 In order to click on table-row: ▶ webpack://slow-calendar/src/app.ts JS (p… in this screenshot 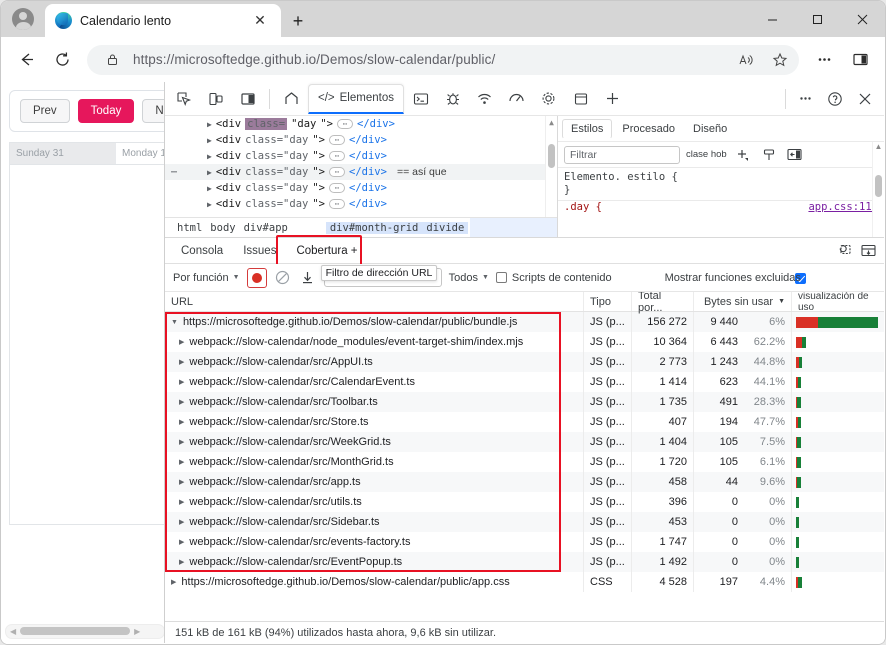, I will do `click(524, 482)`.